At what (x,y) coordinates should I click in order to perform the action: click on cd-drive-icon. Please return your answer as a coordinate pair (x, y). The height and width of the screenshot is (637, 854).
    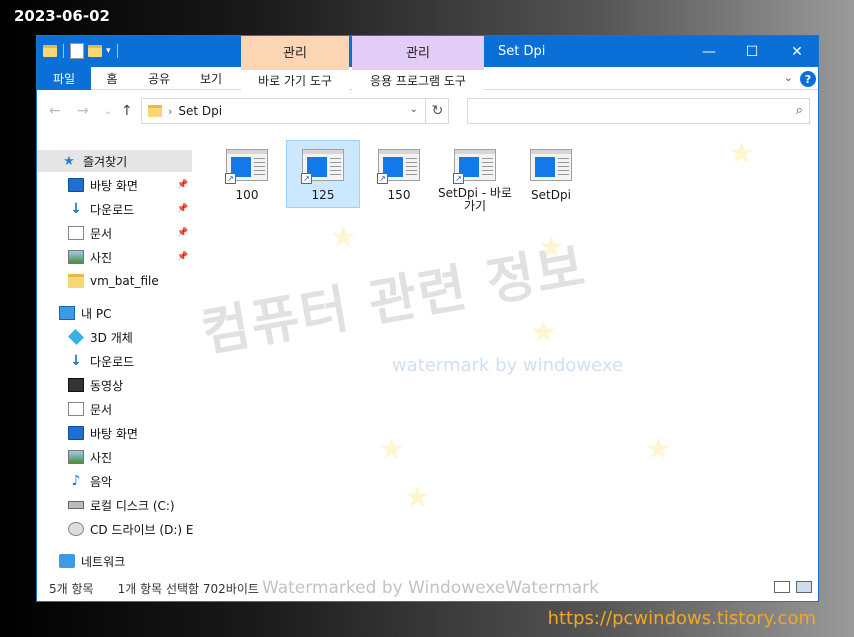
    Looking at the image, I should click on (76, 529).